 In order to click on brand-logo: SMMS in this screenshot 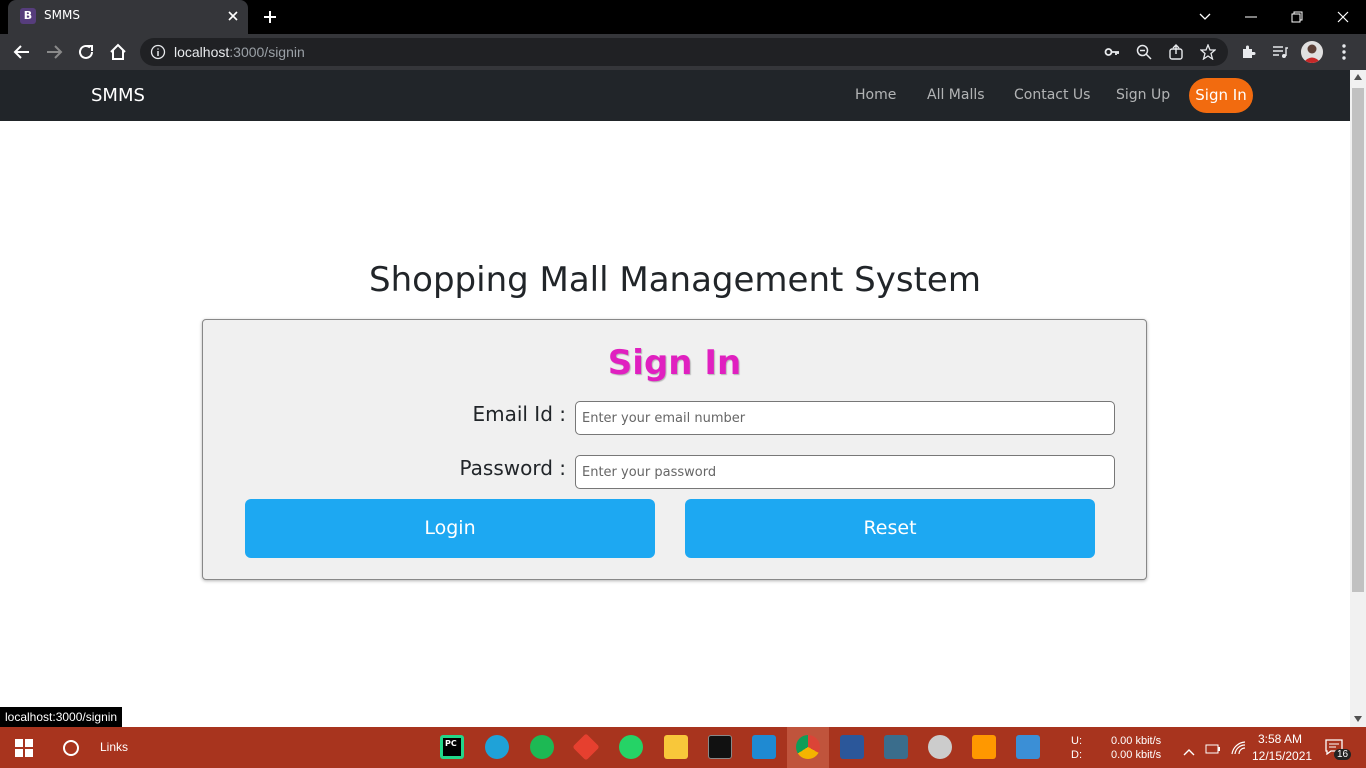, I will do `click(118, 95)`.